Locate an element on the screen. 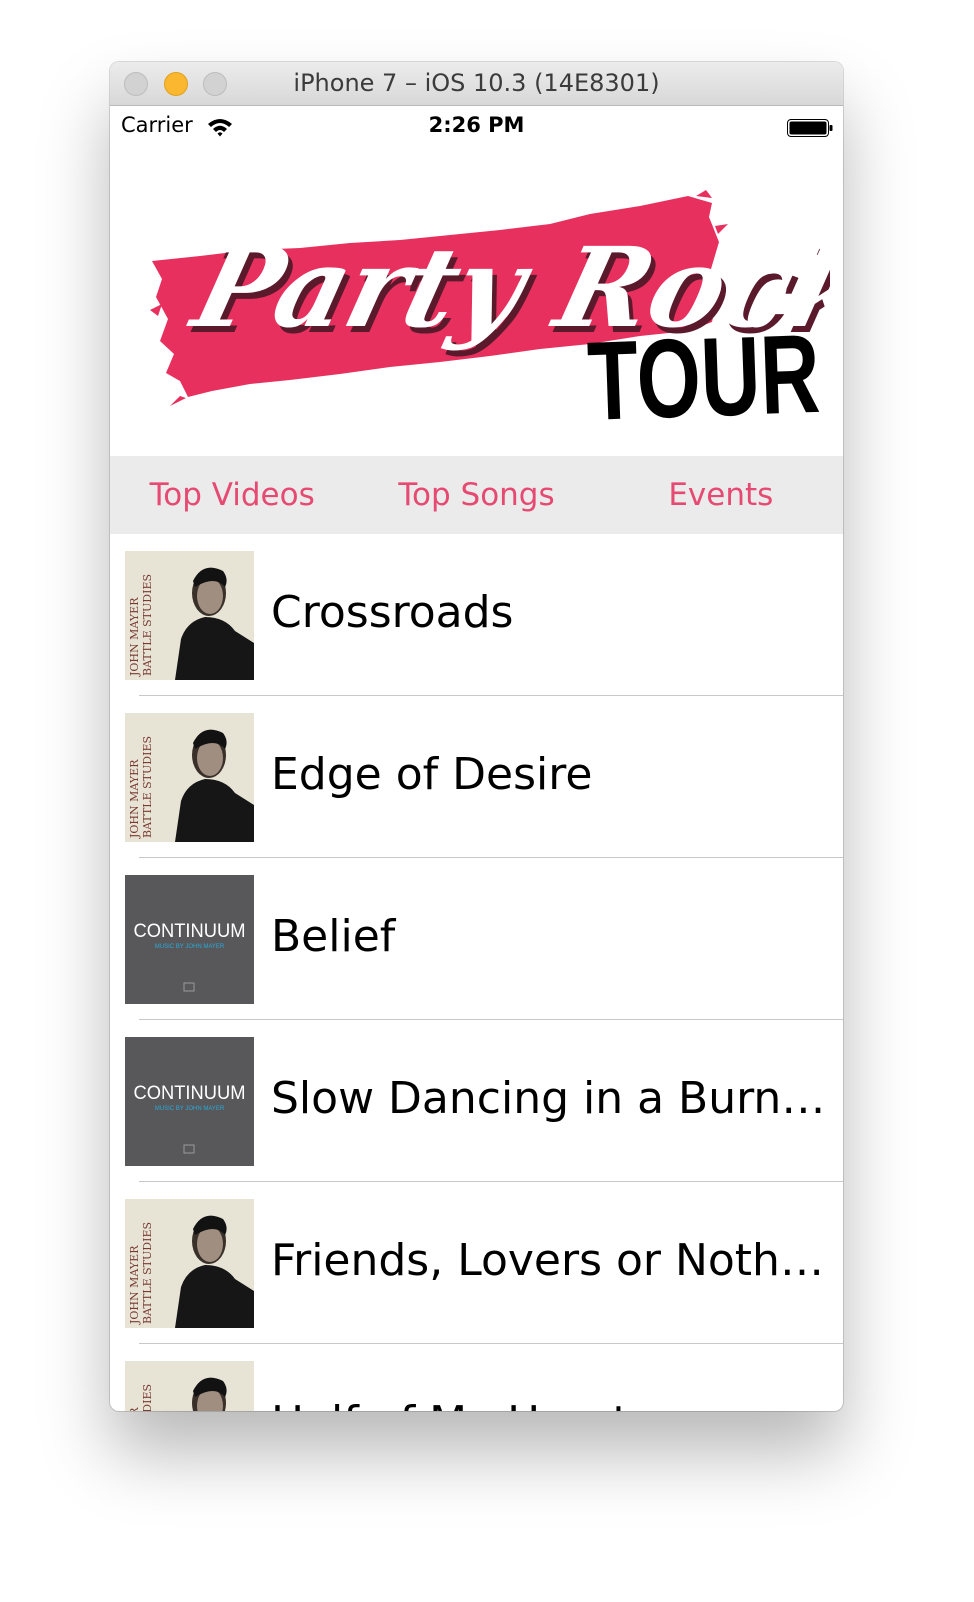 This screenshot has width=974, height=1602. song-title: Friends, Lovers or Nothing is located at coordinates (553, 1260).